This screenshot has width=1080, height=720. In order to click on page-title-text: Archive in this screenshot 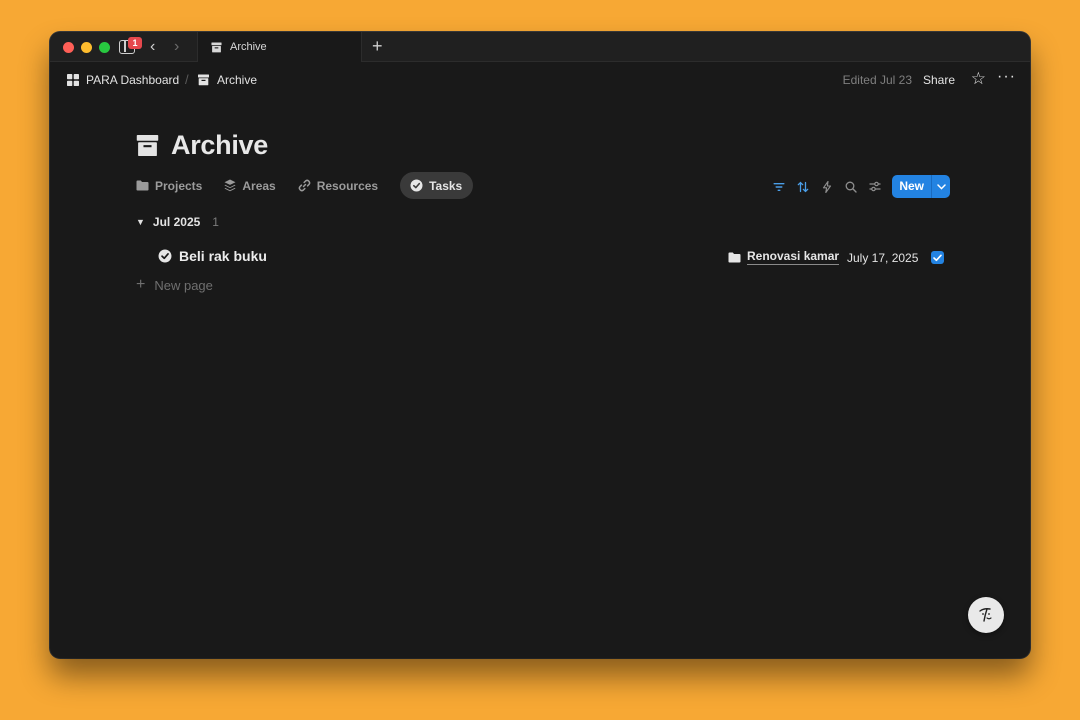, I will do `click(219, 145)`.